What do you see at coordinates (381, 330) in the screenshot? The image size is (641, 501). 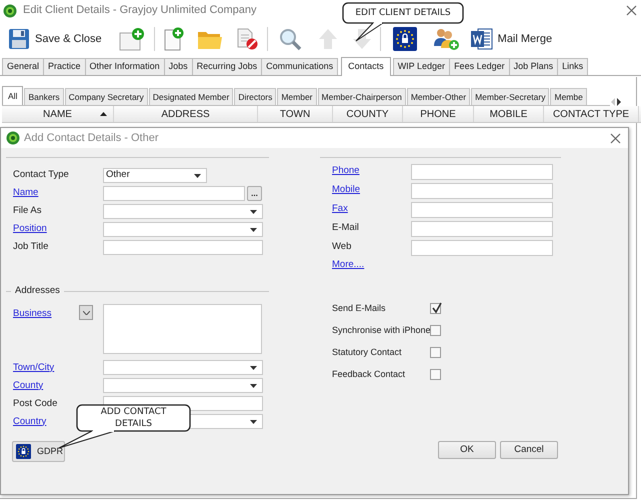 I see `checkbox-label: Synchronise with iPhone` at bounding box center [381, 330].